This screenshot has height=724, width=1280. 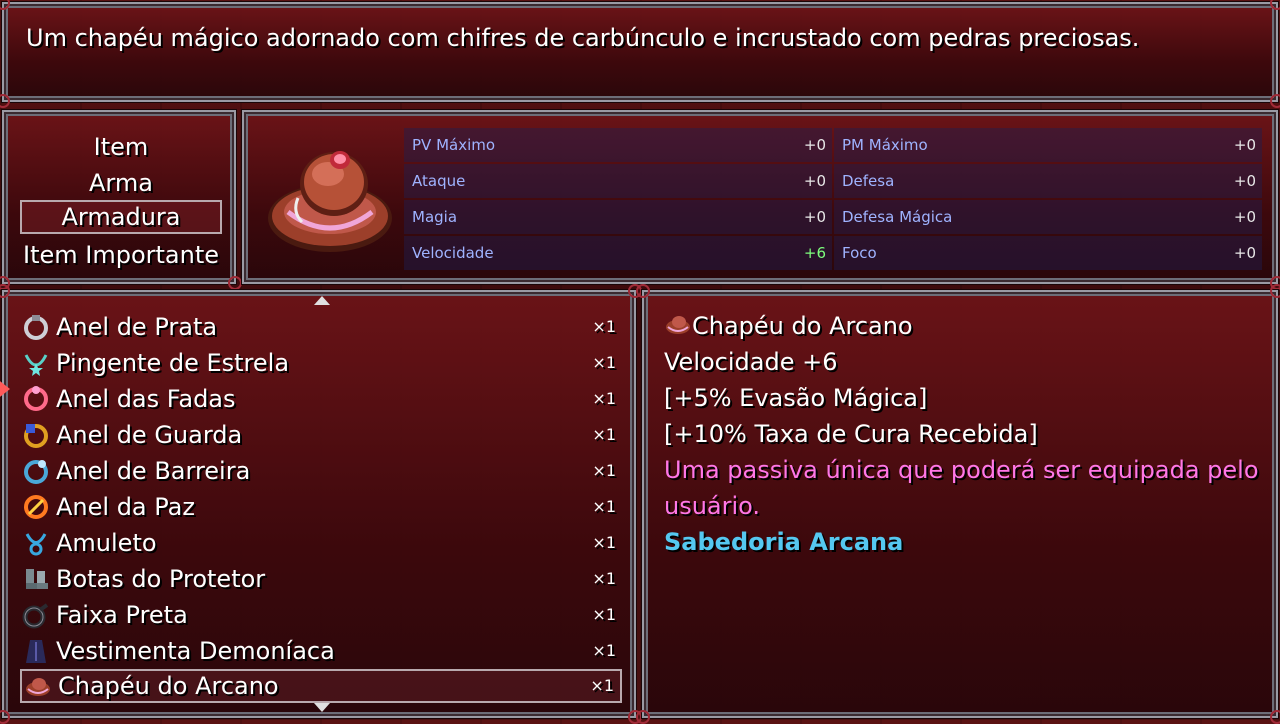 What do you see at coordinates (868, 181) in the screenshot?
I see `stat-label: Defesa` at bounding box center [868, 181].